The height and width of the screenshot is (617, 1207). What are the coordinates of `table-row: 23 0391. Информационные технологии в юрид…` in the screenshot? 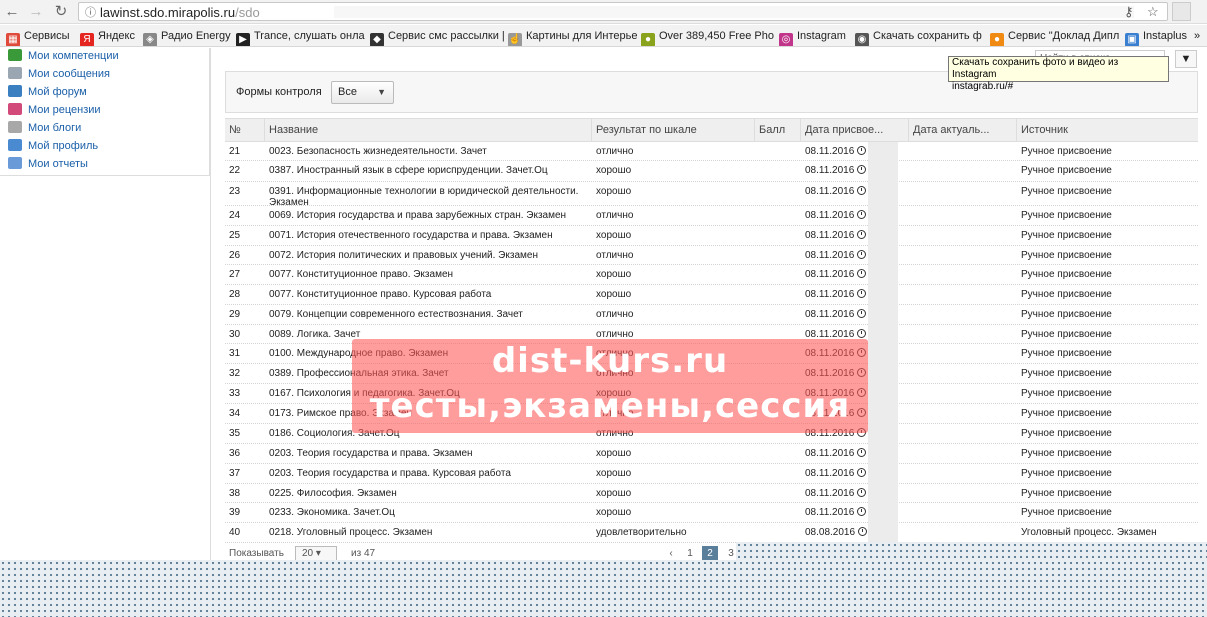 It's located at (711, 194).